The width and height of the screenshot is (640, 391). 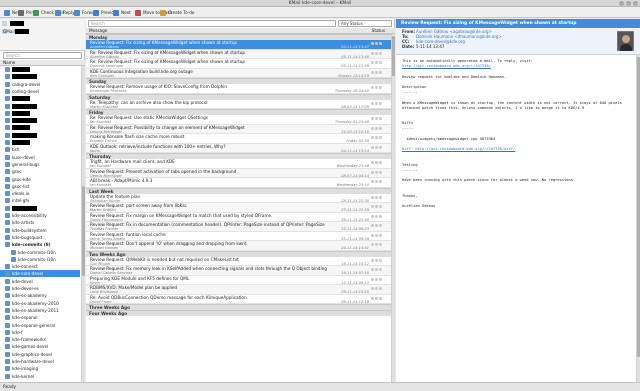 I want to click on folder-item: gsoc, so click(x=40, y=171).